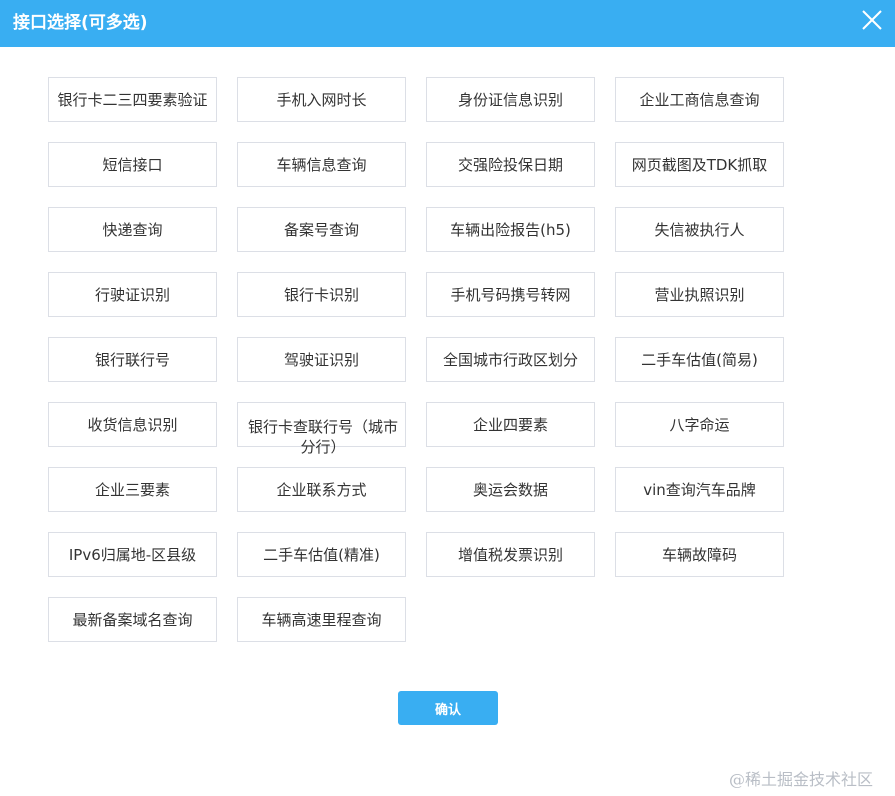 This screenshot has width=895, height=796. Describe the element at coordinates (510, 99) in the screenshot. I see `option-id-card-recognition: 身份证信息识别` at that location.